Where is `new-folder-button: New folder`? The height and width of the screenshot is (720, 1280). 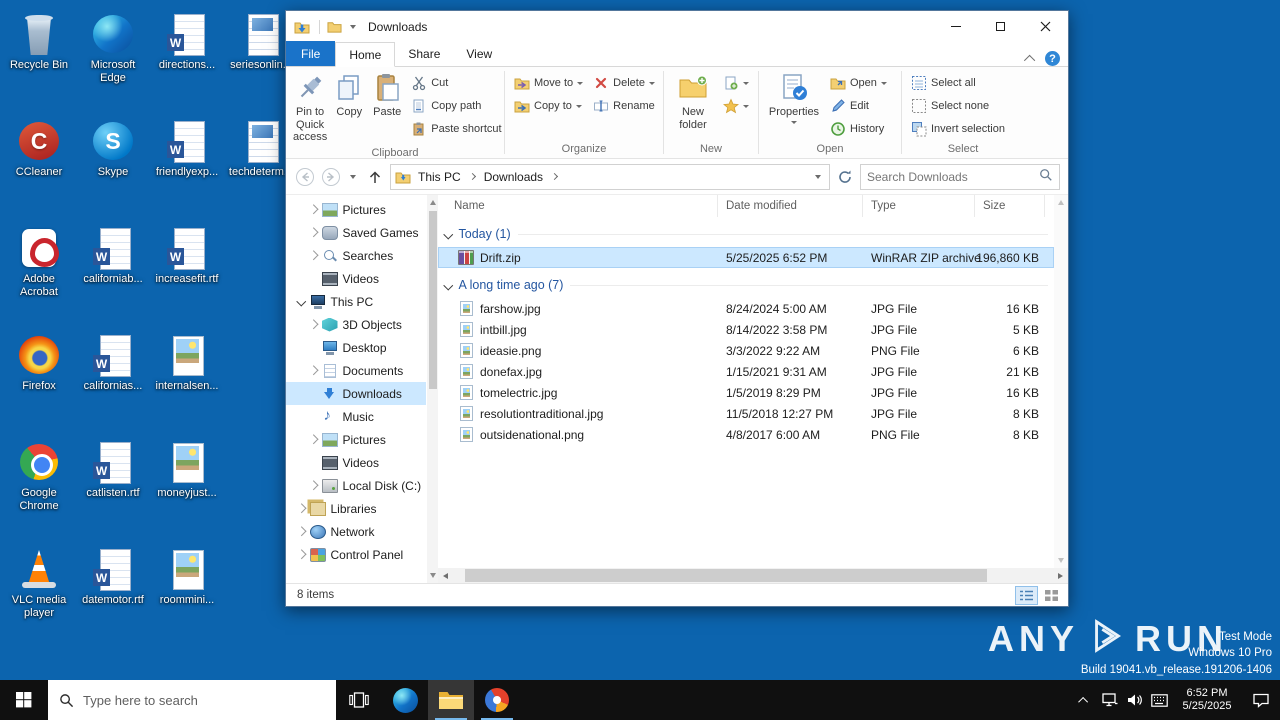 new-folder-button: New folder is located at coordinates (693, 101).